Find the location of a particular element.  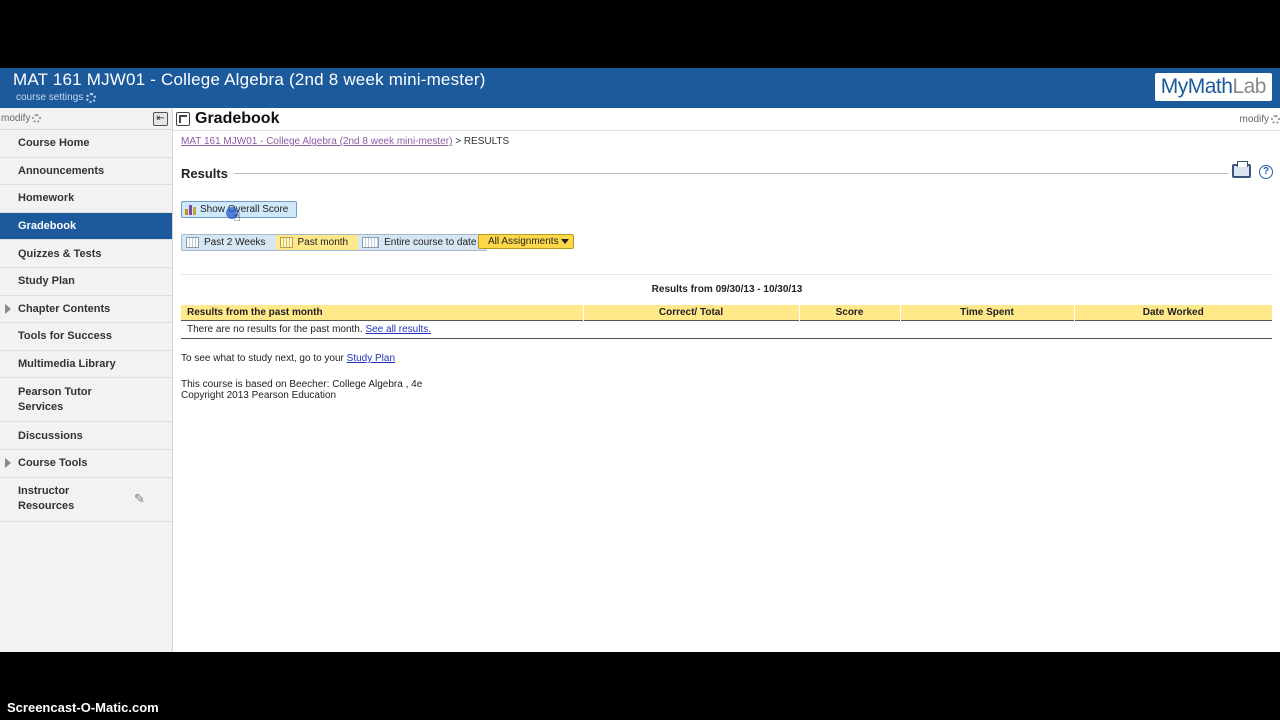

dropdown-arrow-icon is located at coordinates (565, 241).